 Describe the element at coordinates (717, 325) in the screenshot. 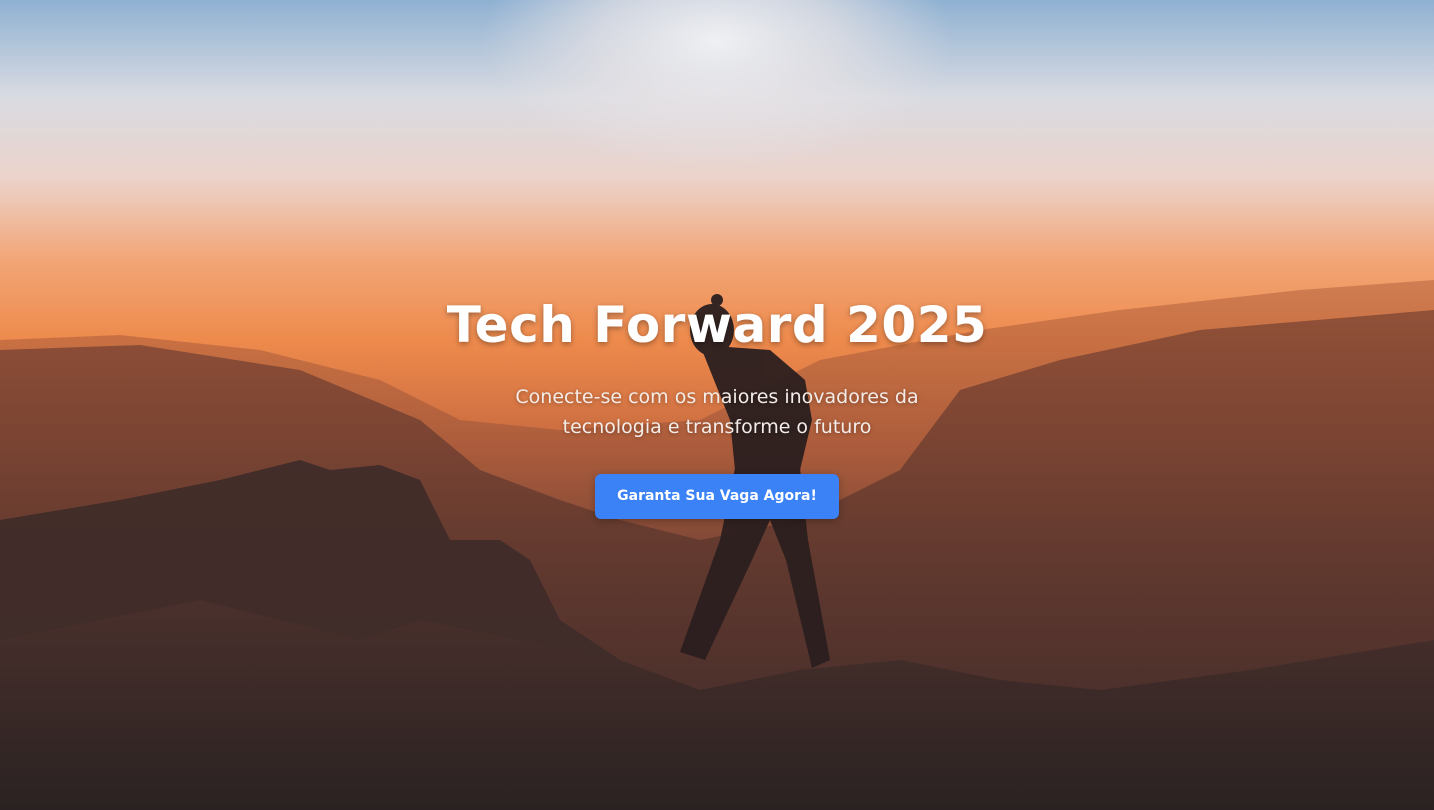

I see `hero-title: Tech Forward 2025` at that location.